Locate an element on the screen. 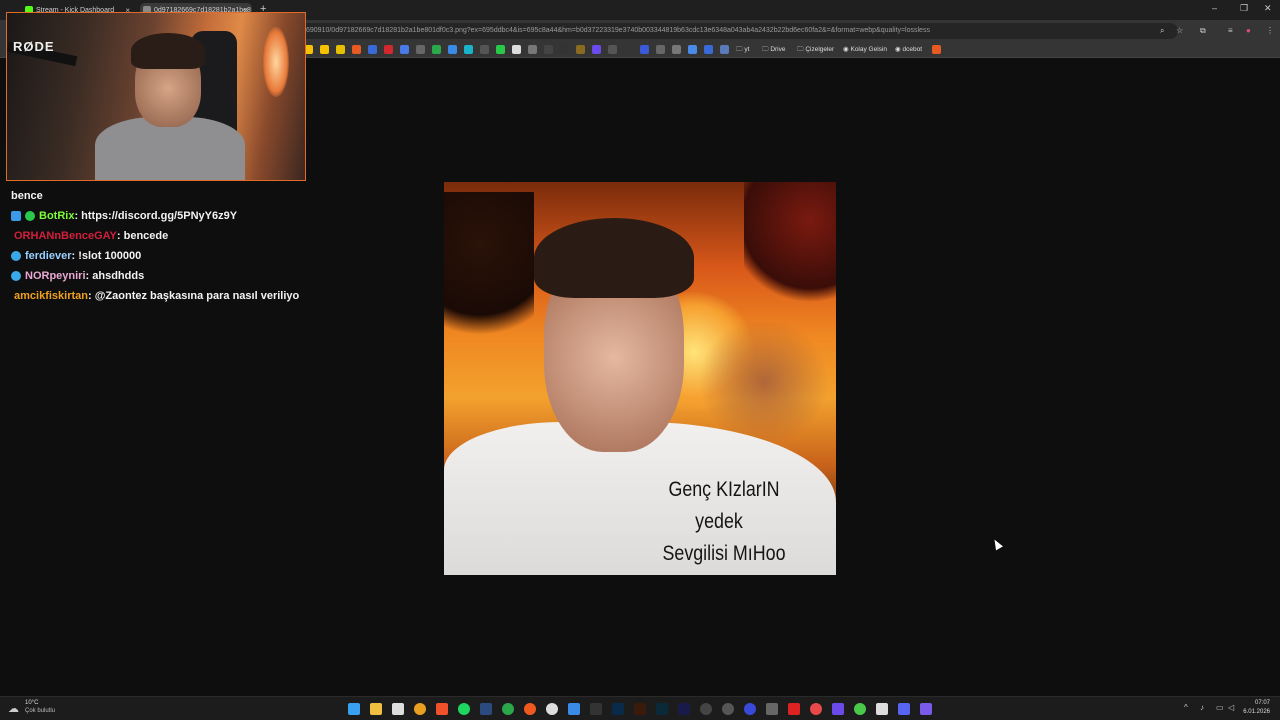 This screenshot has width=1280, height=720. store-icon is located at coordinates (398, 709).